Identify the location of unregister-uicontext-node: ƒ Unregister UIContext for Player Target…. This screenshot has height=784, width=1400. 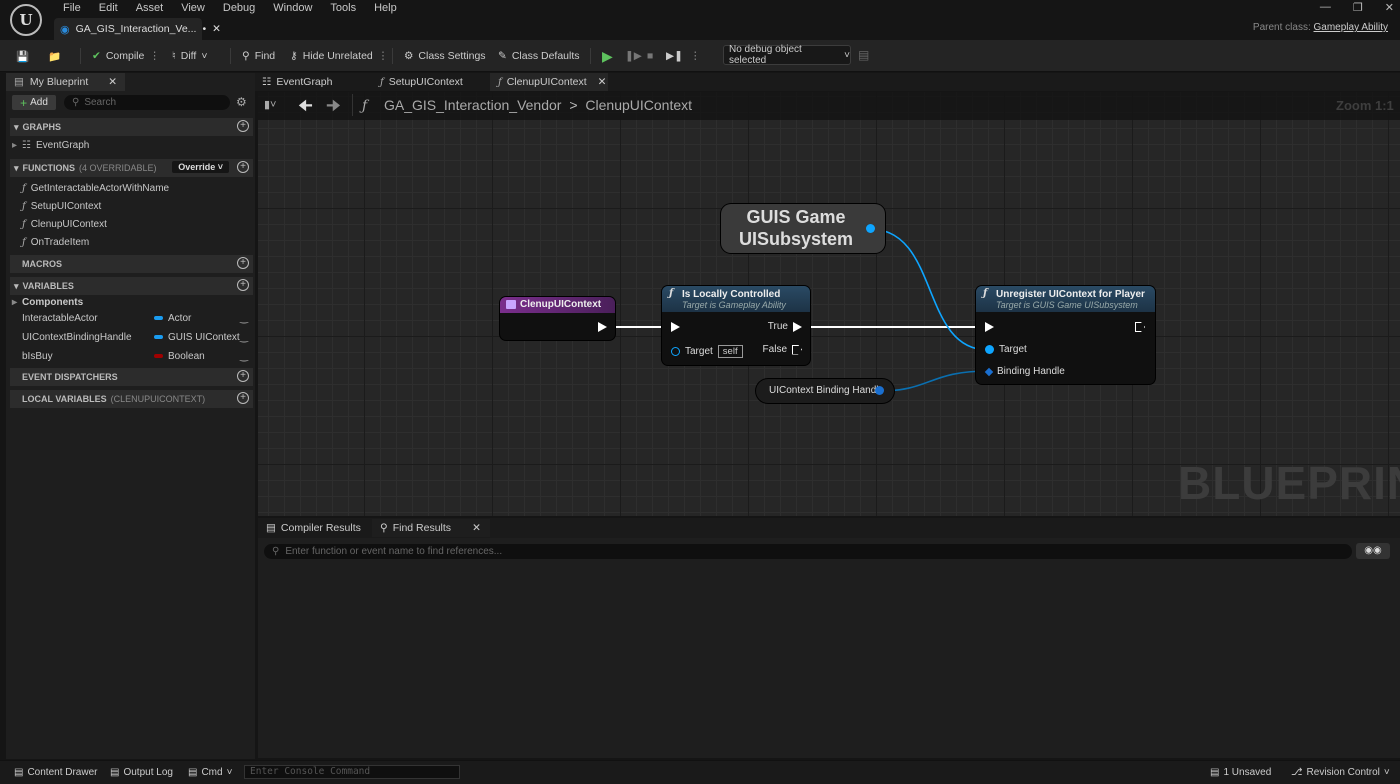
(1065, 335).